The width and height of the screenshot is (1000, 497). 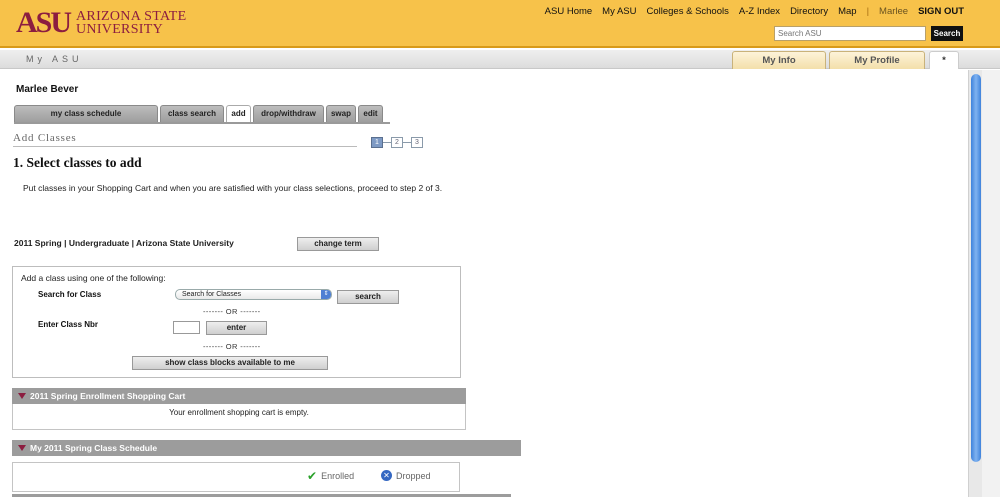 I want to click on tab-class-search: class search, so click(x=192, y=113).